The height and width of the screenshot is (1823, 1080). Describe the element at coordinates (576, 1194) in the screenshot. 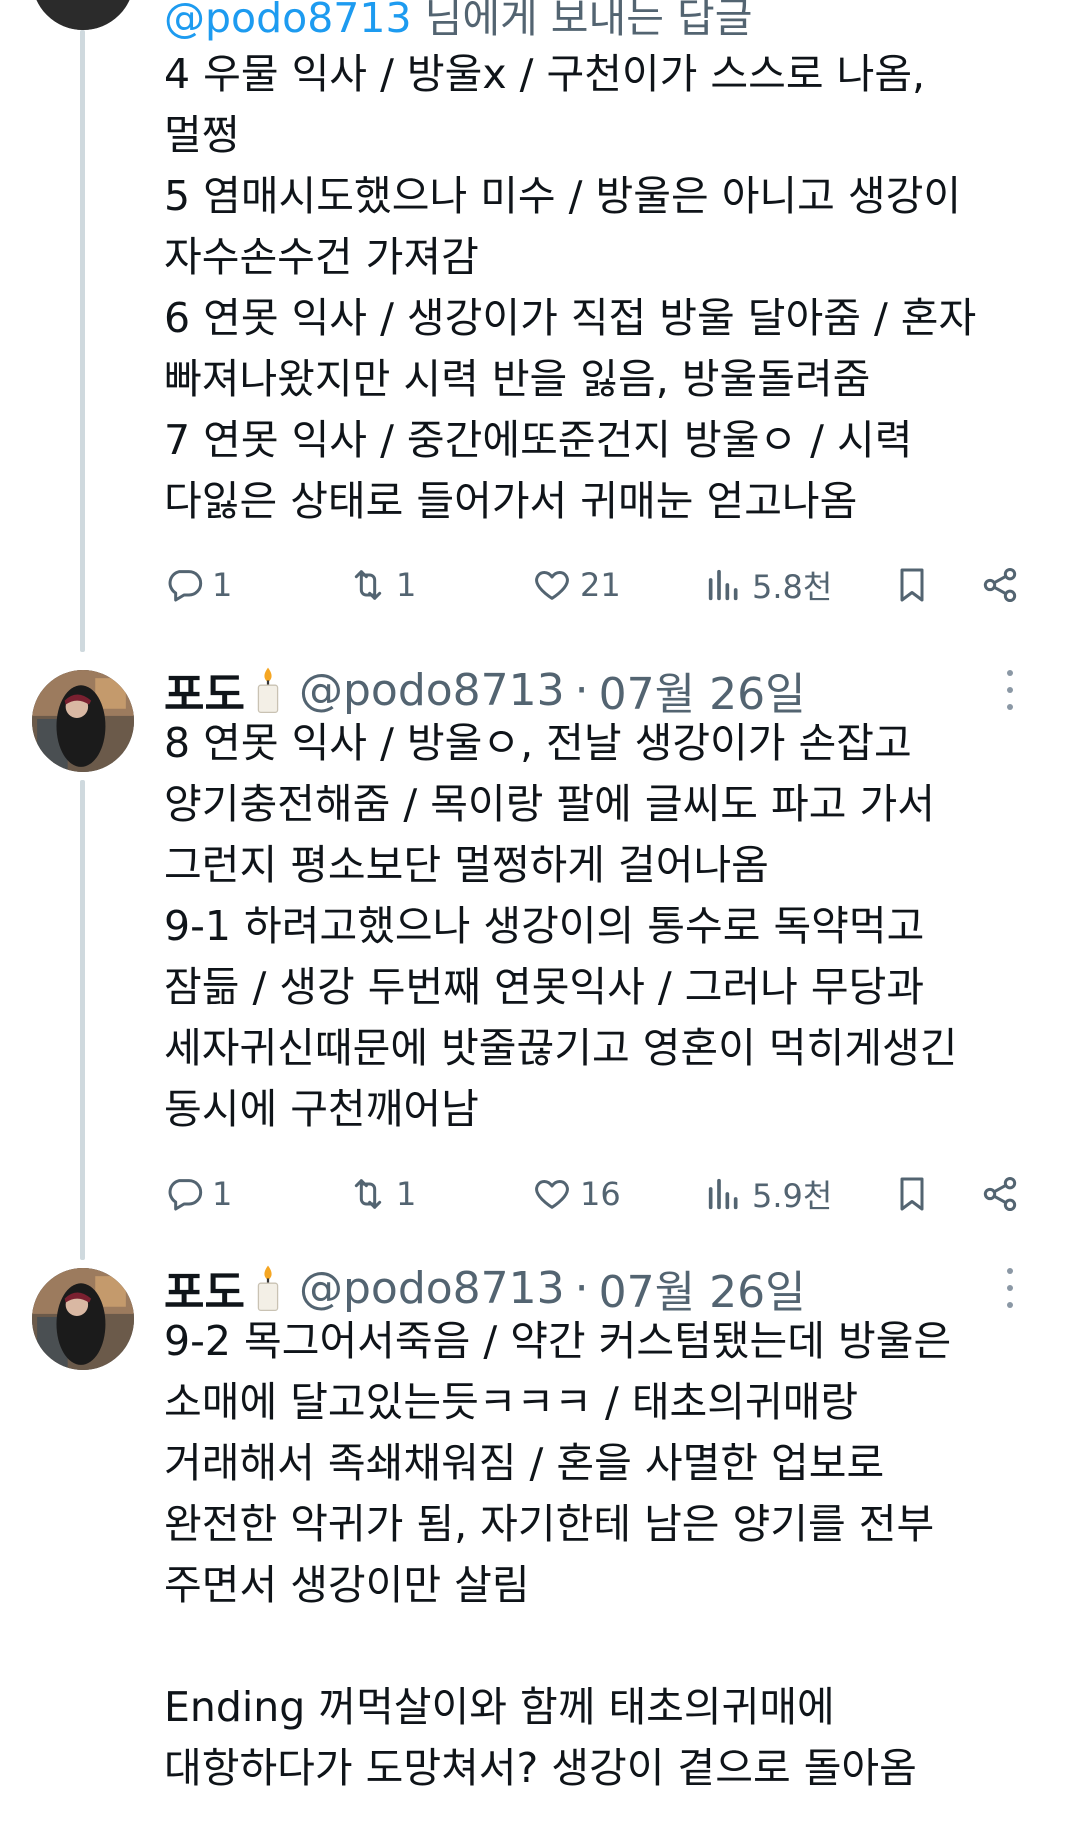

I see `like-button: 16` at that location.